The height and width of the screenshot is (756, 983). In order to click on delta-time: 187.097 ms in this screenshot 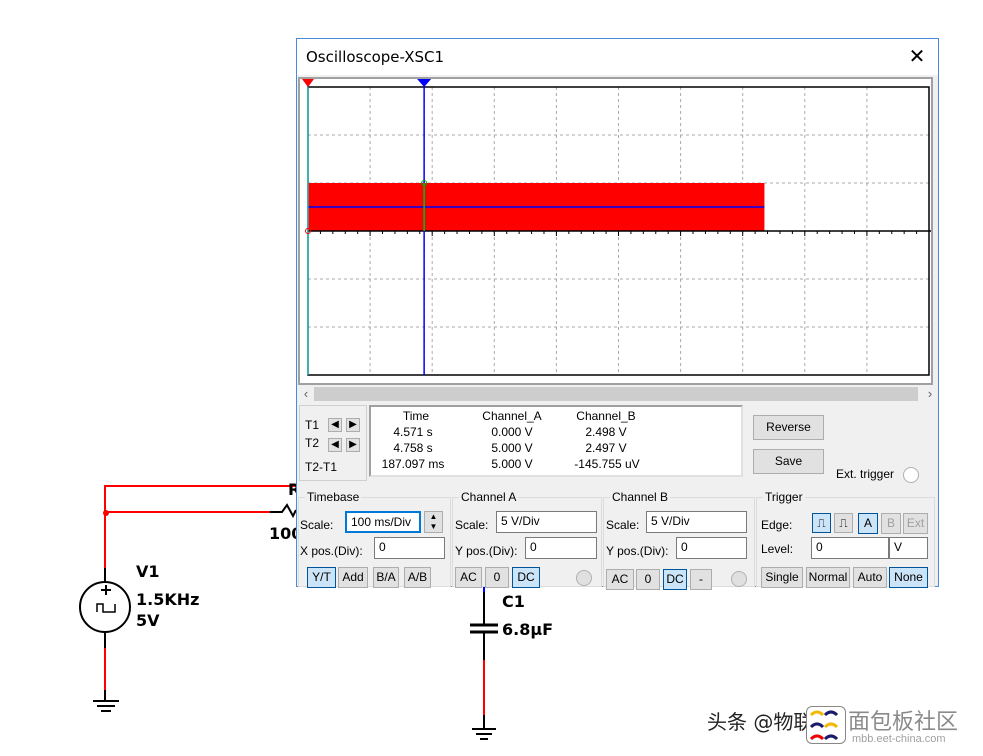, I will do `click(413, 464)`.